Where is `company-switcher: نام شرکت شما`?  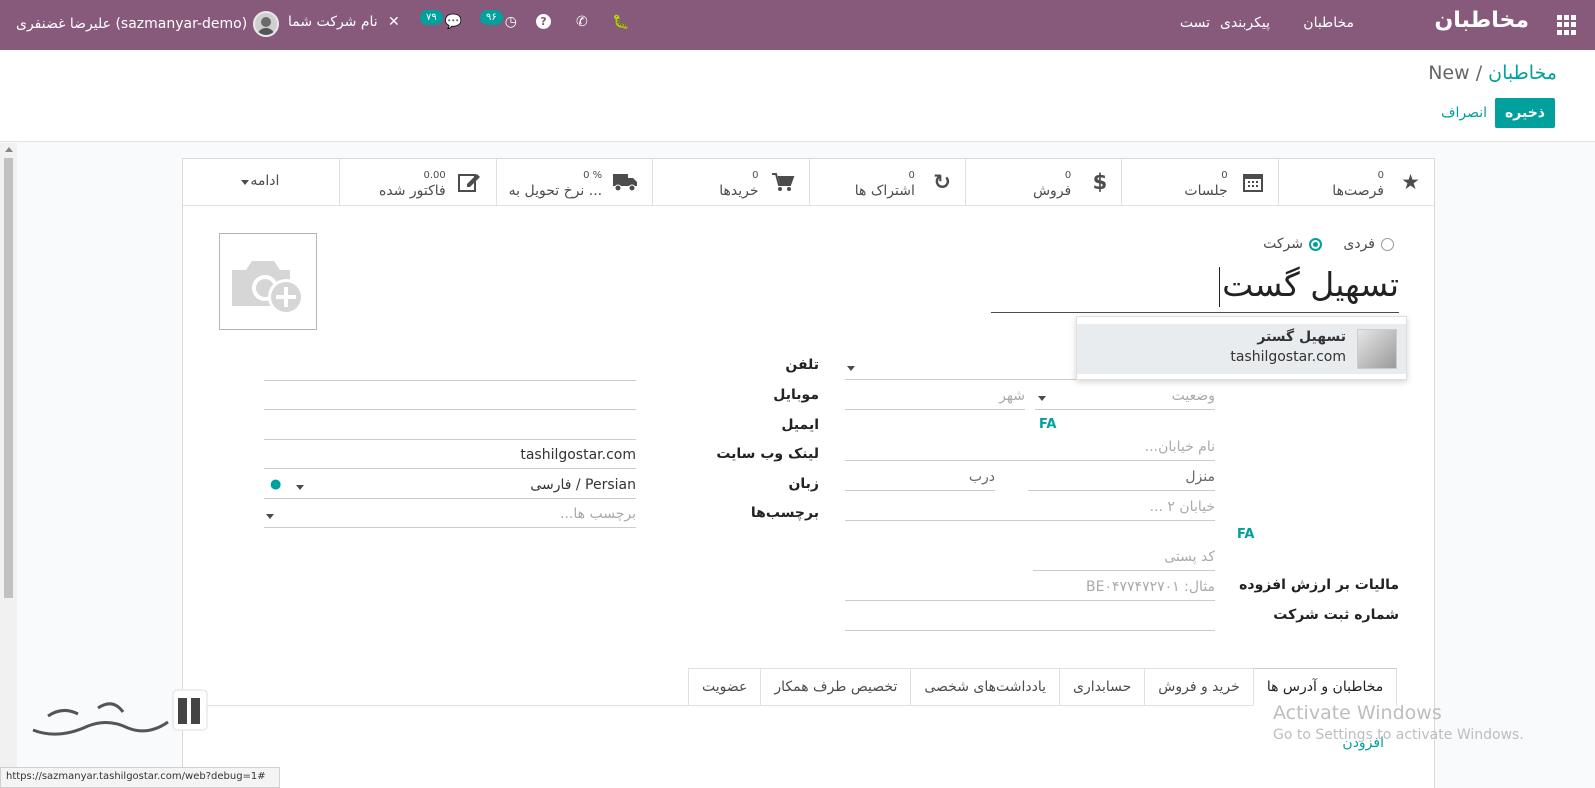 company-switcher: نام شرکت شما is located at coordinates (333, 22).